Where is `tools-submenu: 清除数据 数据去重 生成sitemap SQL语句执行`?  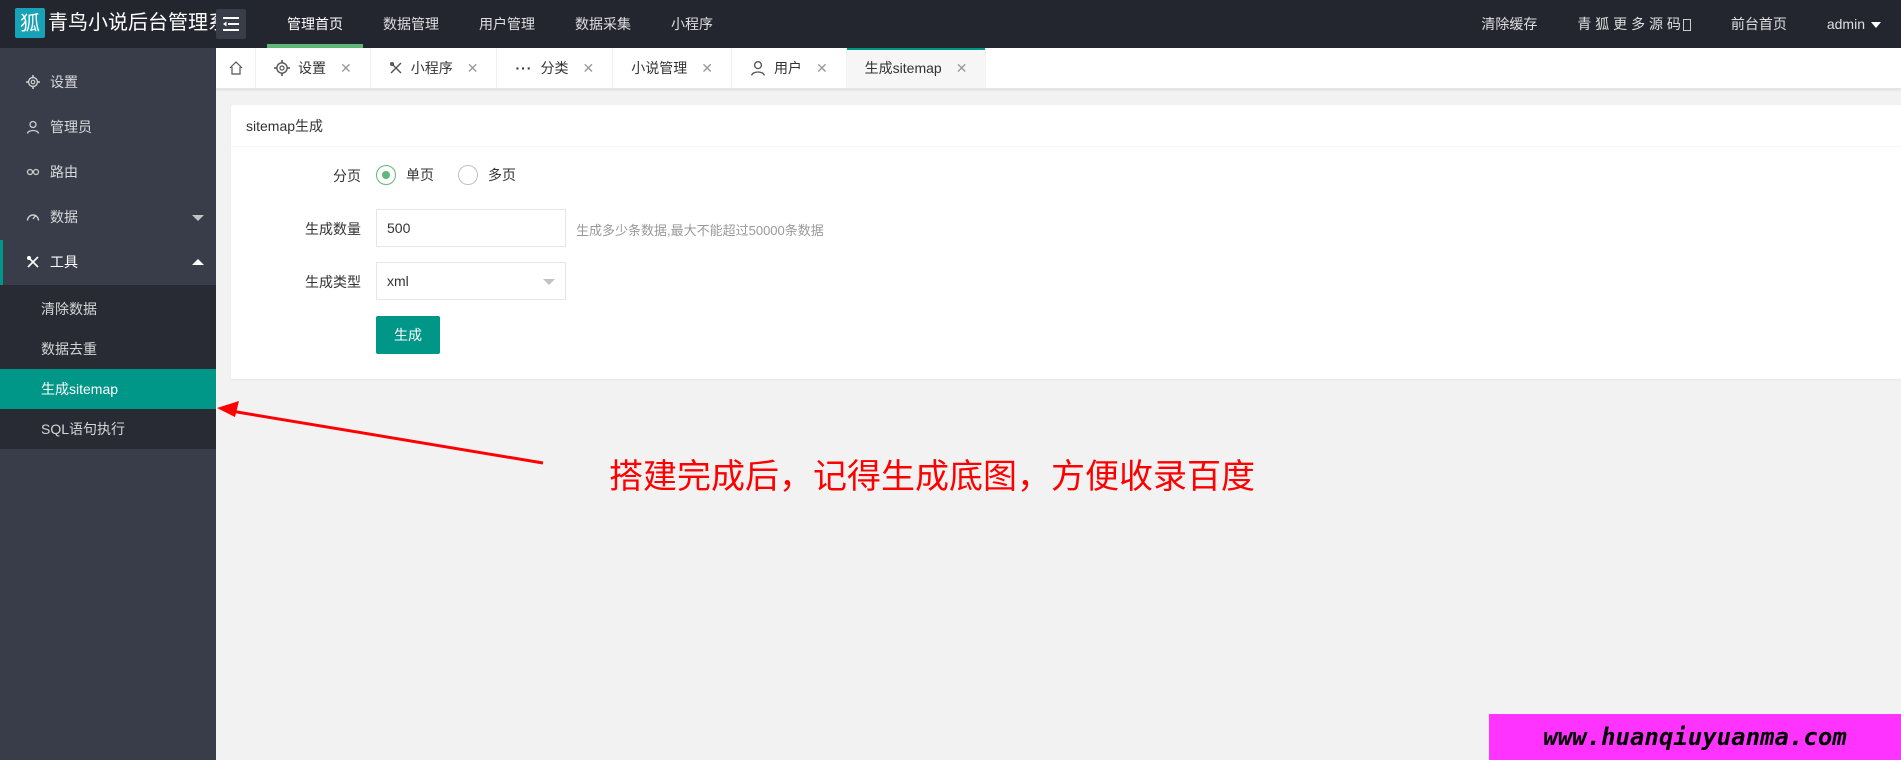
tools-submenu: 清除数据 数据去重 生成sitemap SQL语句执行 is located at coordinates (108, 367).